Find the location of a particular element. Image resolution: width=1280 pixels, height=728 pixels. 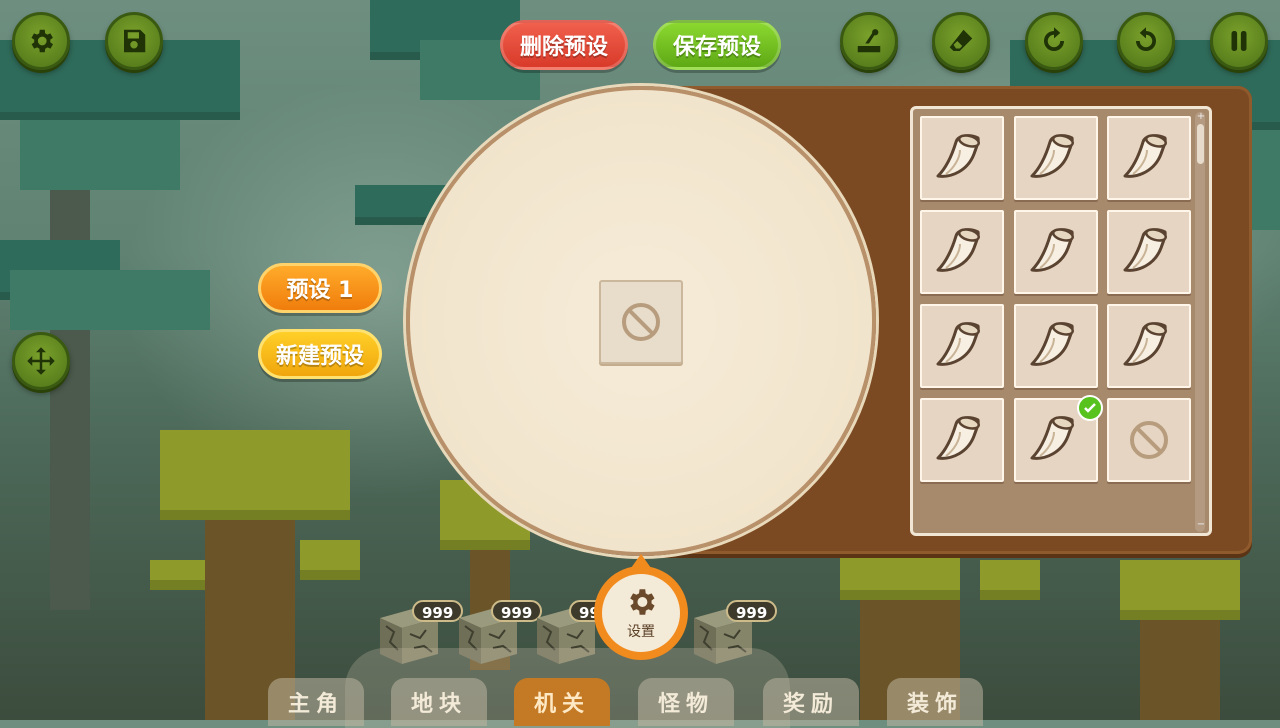

item-count-badge: 999 is located at coordinates (752, 611).